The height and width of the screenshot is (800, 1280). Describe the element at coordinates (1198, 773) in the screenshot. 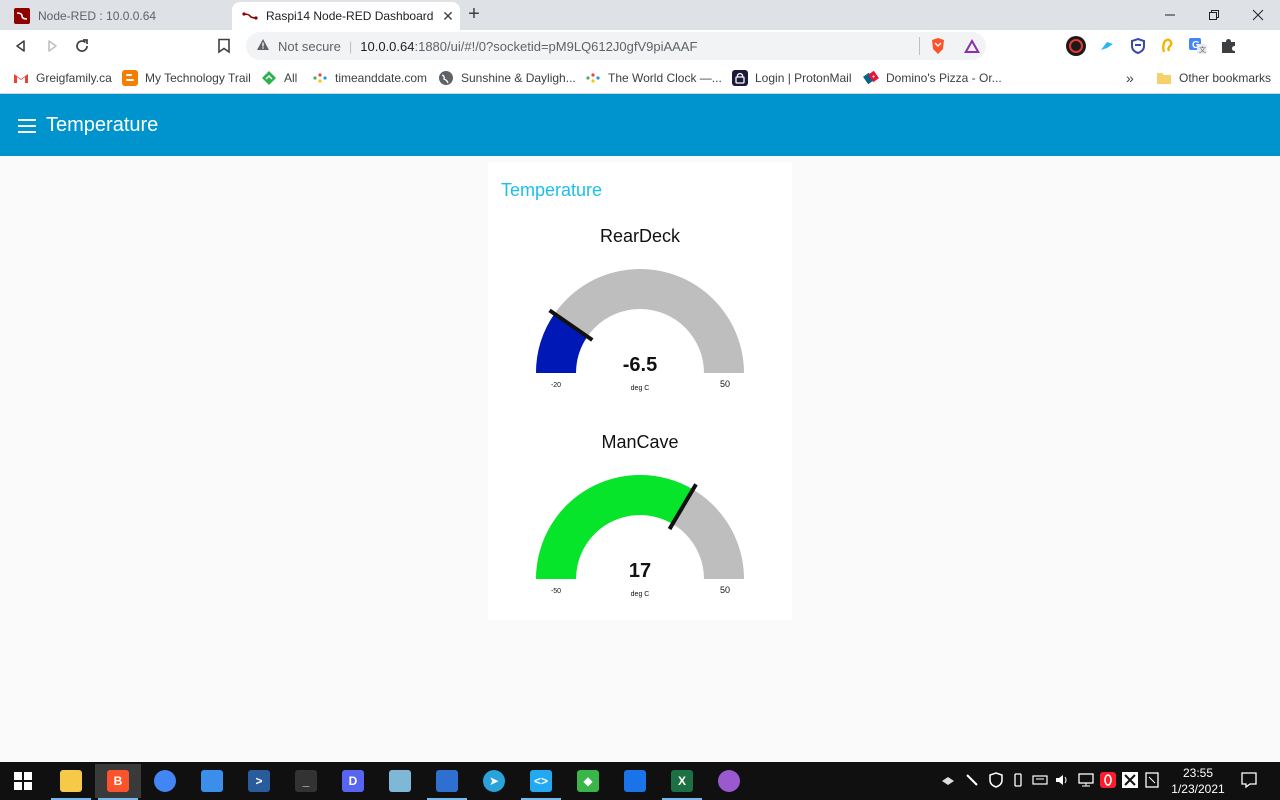

I see `clock-time: 23:55` at that location.